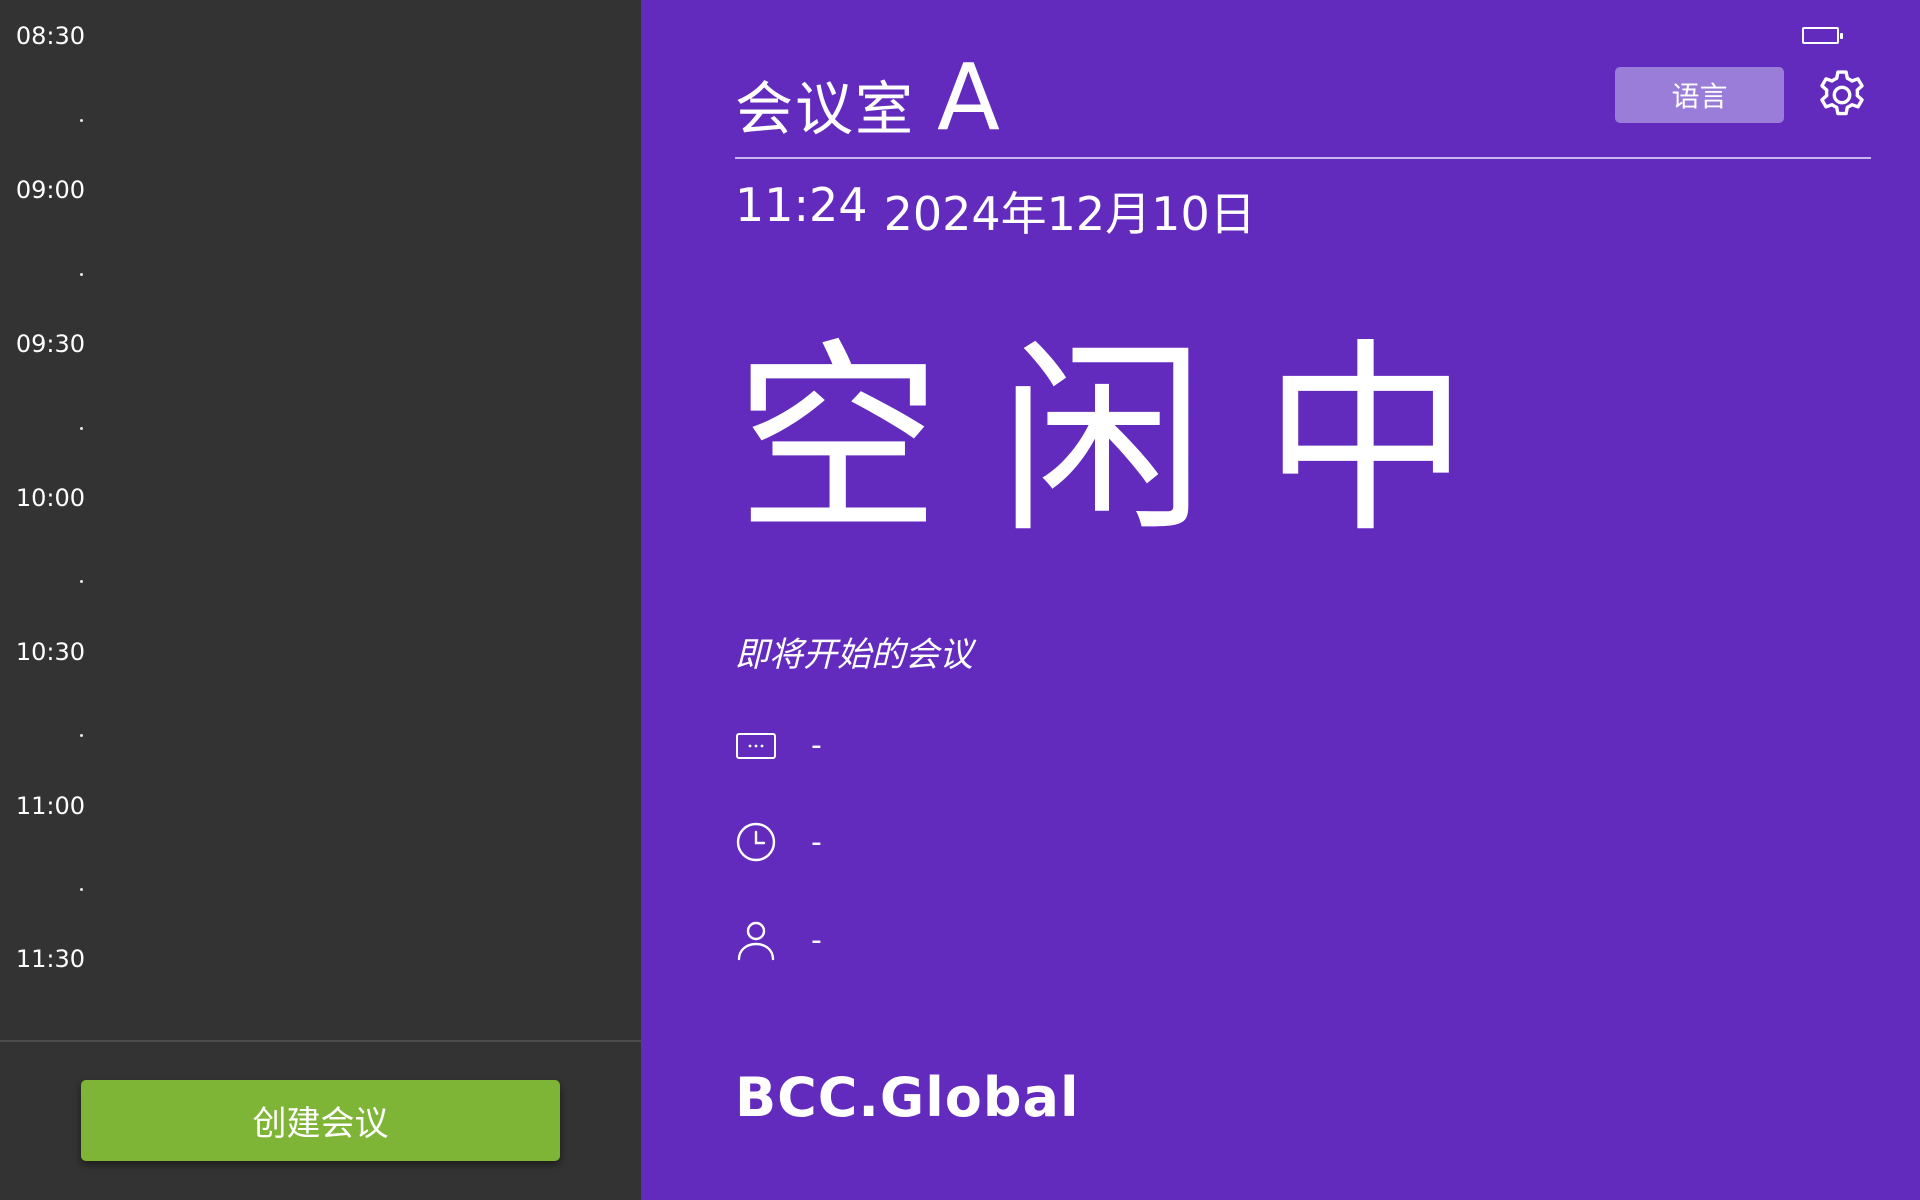 The image size is (1920, 1200). What do you see at coordinates (778, 745) in the screenshot?
I see `upcoming-subject-row: -` at bounding box center [778, 745].